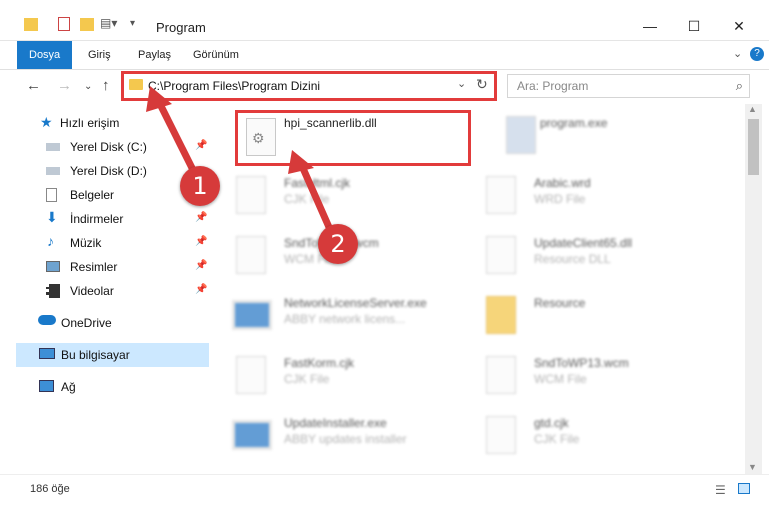 This screenshot has width=769, height=510. Describe the element at coordinates (338, 244) in the screenshot. I see `step-2-badge: 2` at that location.